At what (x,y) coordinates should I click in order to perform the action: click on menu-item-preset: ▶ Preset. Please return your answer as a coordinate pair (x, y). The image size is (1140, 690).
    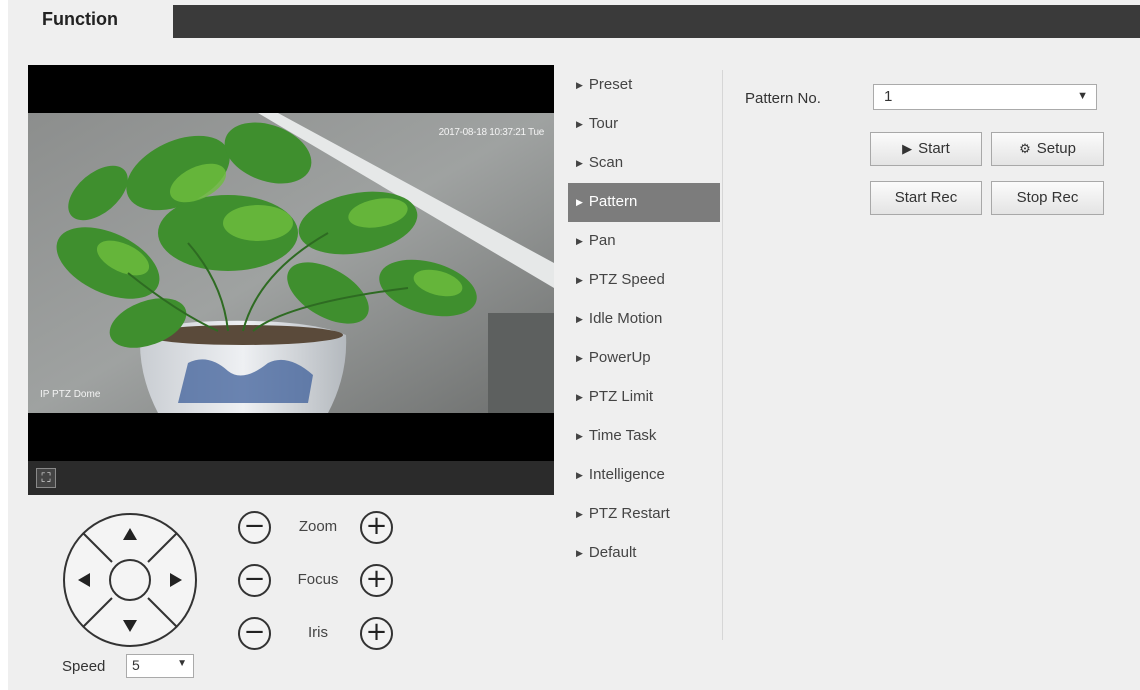
    Looking at the image, I should click on (644, 85).